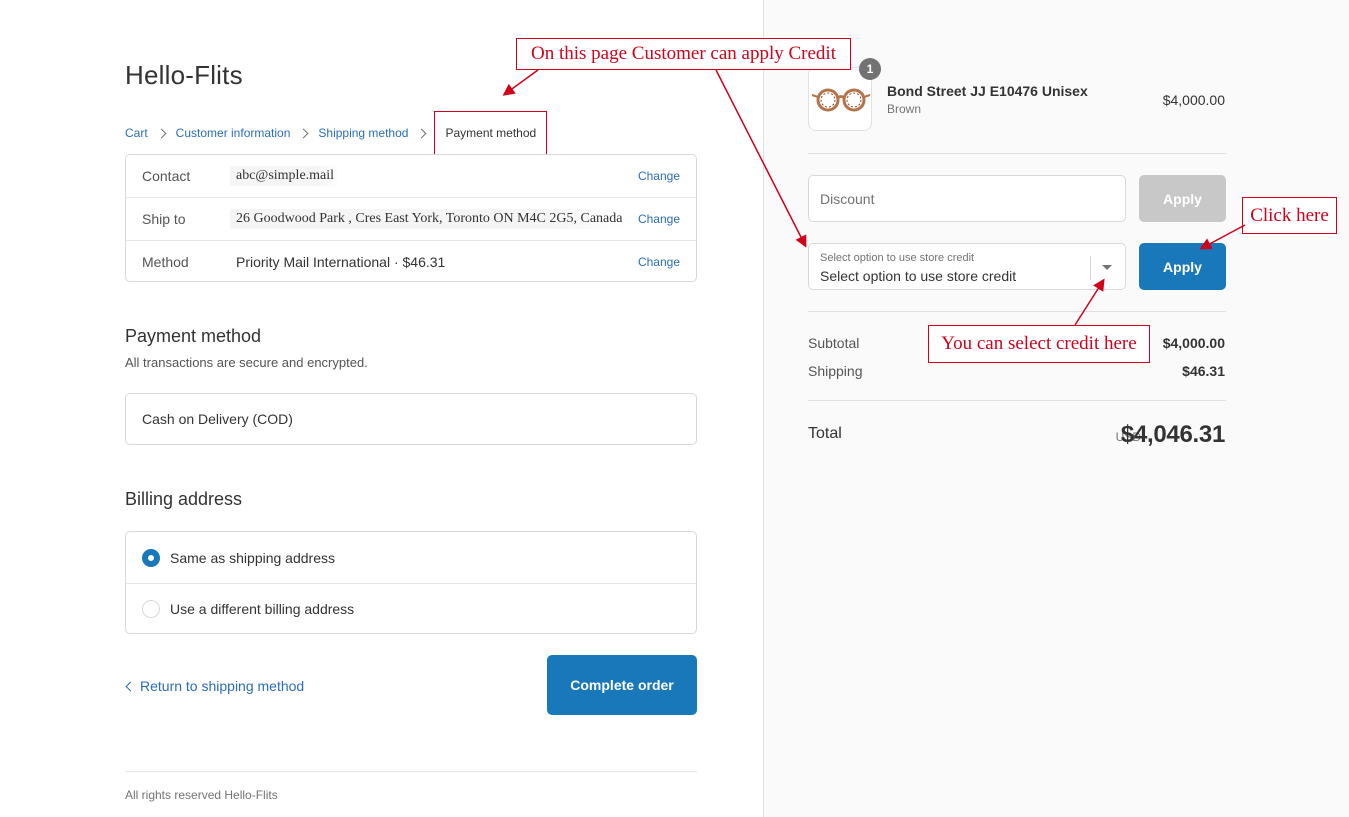 This screenshot has width=1349, height=817. Describe the element at coordinates (659, 176) in the screenshot. I see `change-contact-link: Change` at that location.